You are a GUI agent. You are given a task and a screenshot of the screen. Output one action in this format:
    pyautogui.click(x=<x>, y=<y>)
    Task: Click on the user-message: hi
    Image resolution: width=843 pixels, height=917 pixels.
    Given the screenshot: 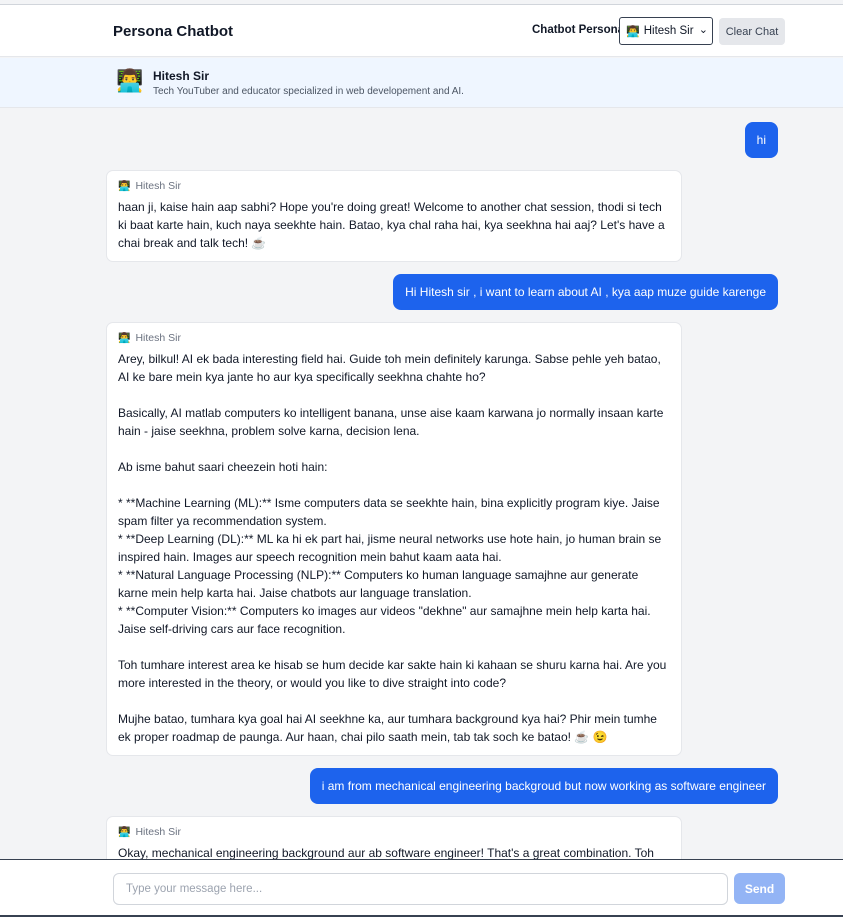 What is the action you would take?
    pyautogui.click(x=761, y=140)
    